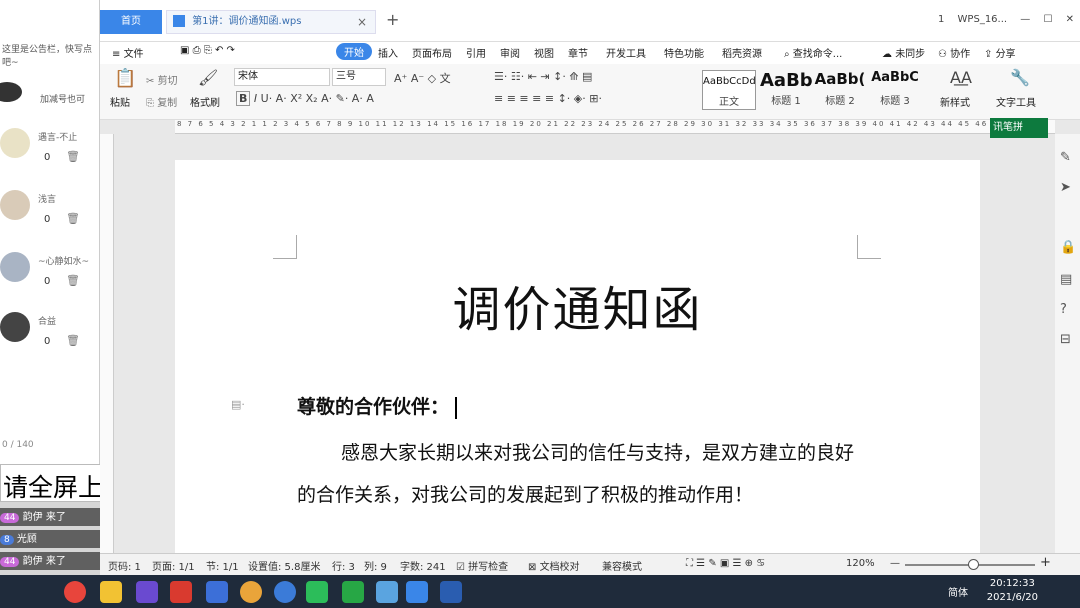 The height and width of the screenshot is (608, 1080). I want to click on style-heading-1: AaBb 标题 1, so click(786, 90).